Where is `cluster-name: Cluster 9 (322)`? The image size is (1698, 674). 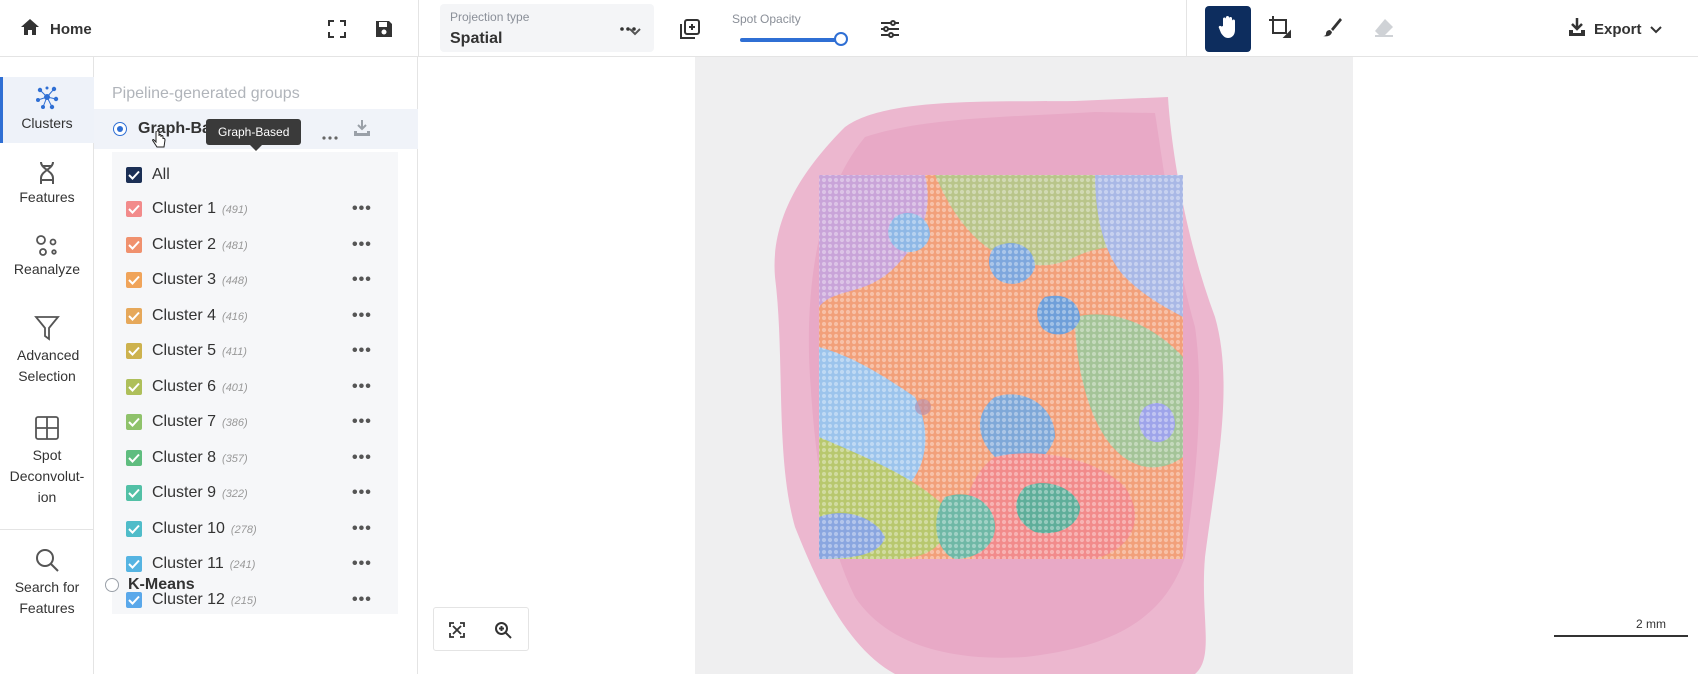
cluster-name: Cluster 9 (322) is located at coordinates (200, 493).